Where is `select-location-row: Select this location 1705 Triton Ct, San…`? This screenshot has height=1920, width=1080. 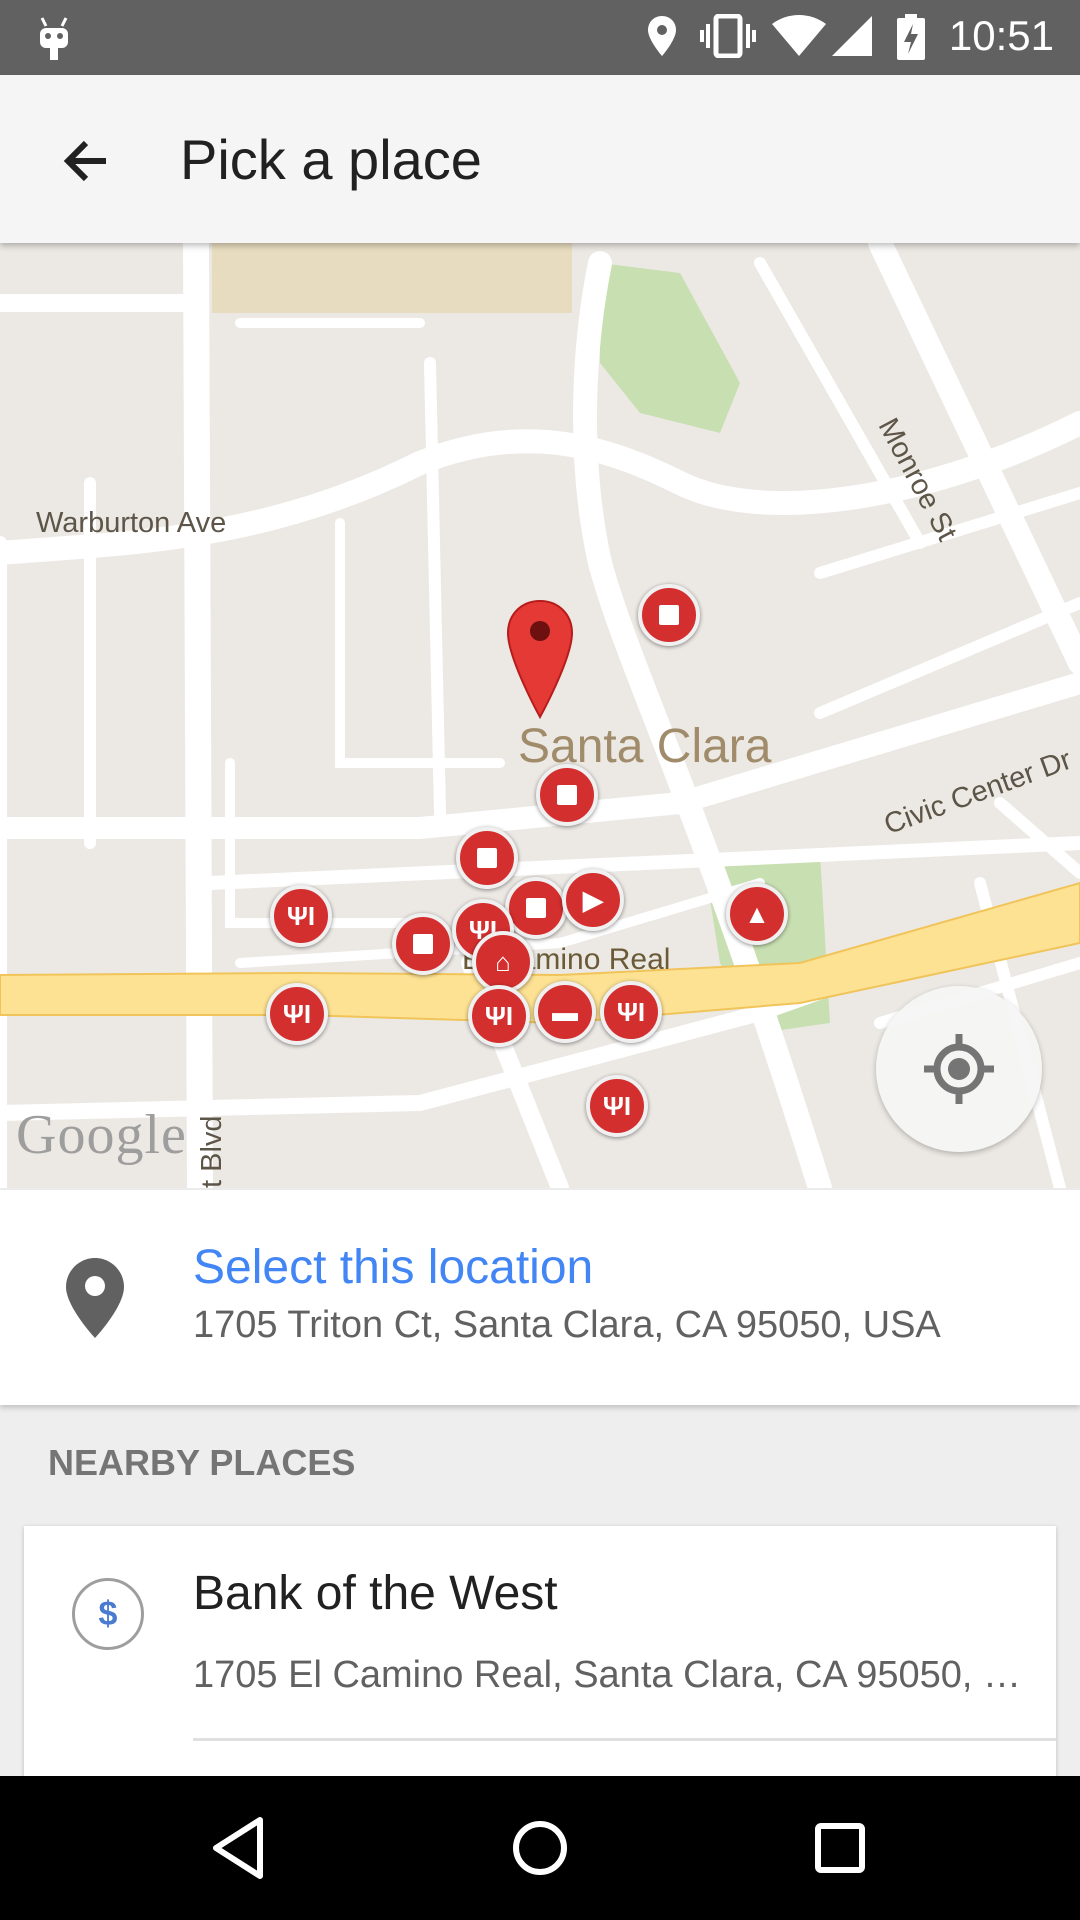
select-location-row: Select this location 1705 Triton Ct, San… is located at coordinates (540, 1297).